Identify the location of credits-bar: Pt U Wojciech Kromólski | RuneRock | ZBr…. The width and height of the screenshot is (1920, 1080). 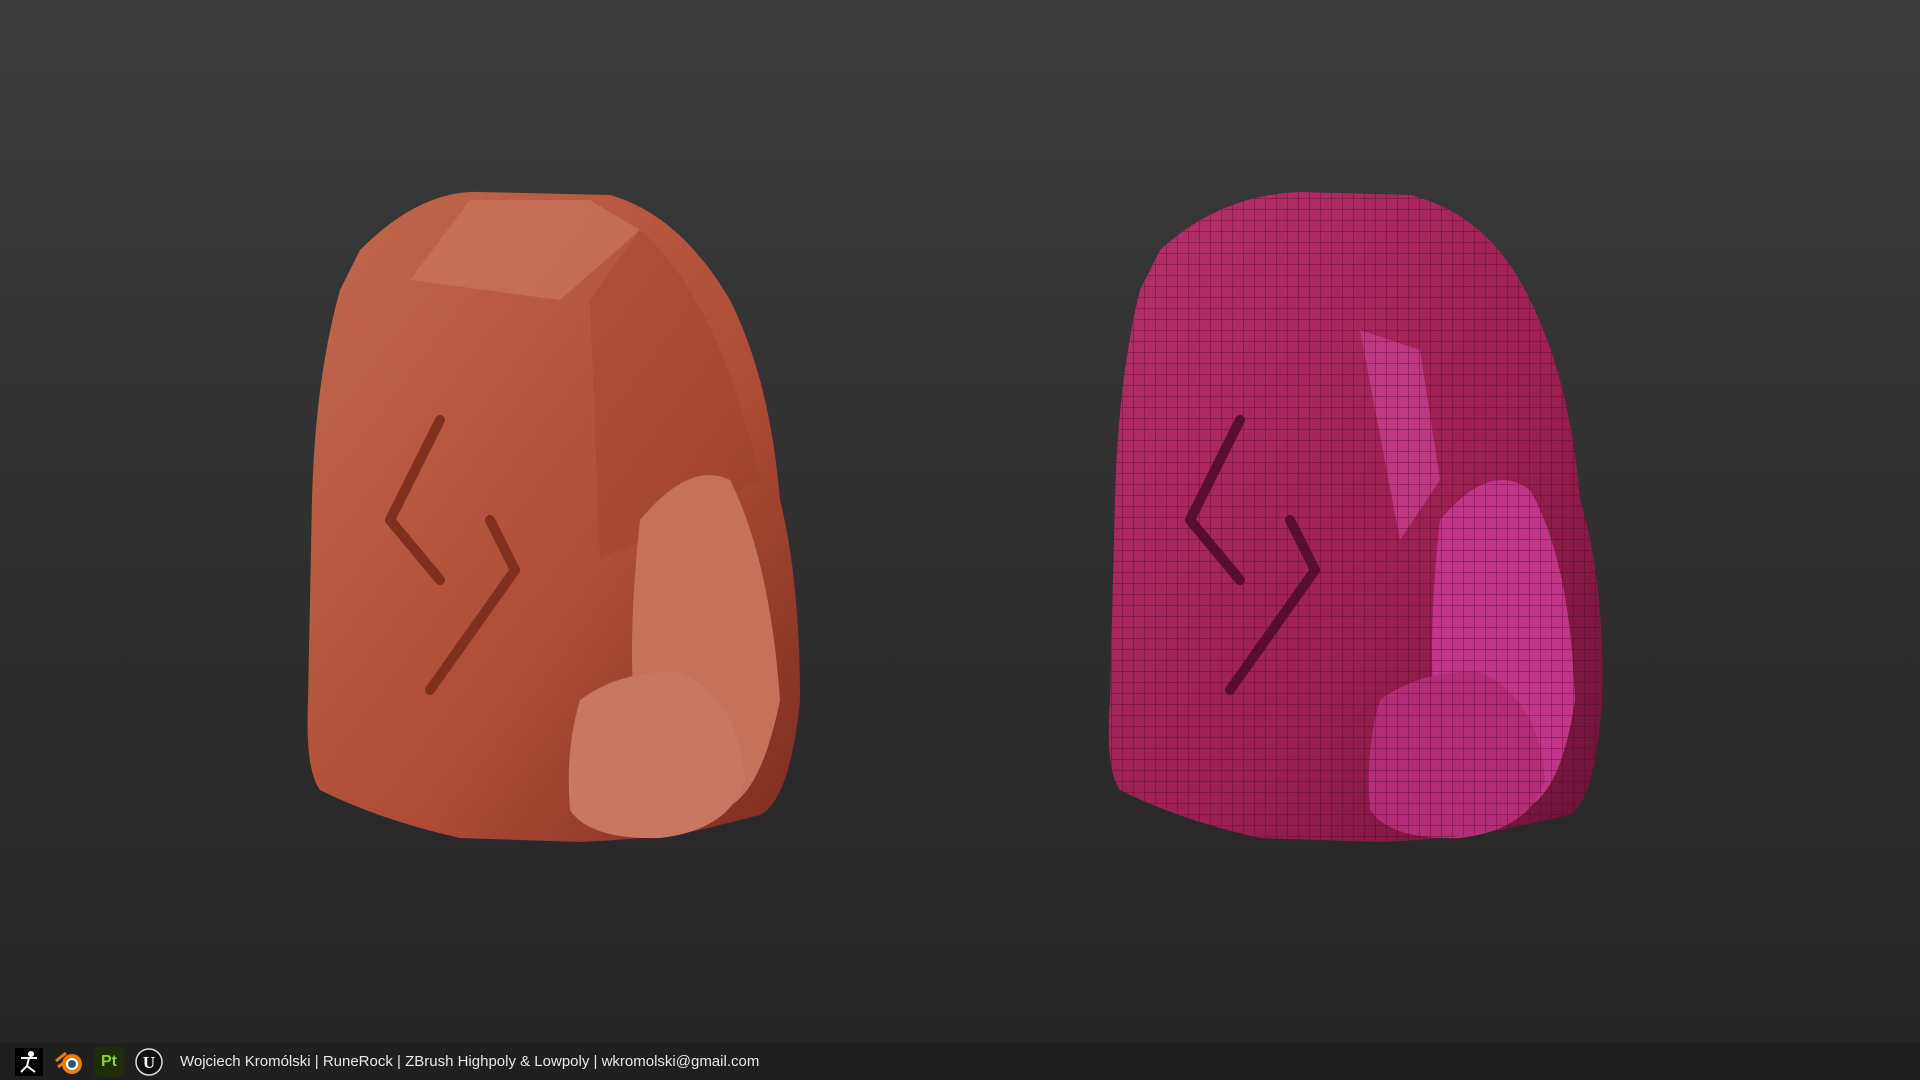
(960, 1061).